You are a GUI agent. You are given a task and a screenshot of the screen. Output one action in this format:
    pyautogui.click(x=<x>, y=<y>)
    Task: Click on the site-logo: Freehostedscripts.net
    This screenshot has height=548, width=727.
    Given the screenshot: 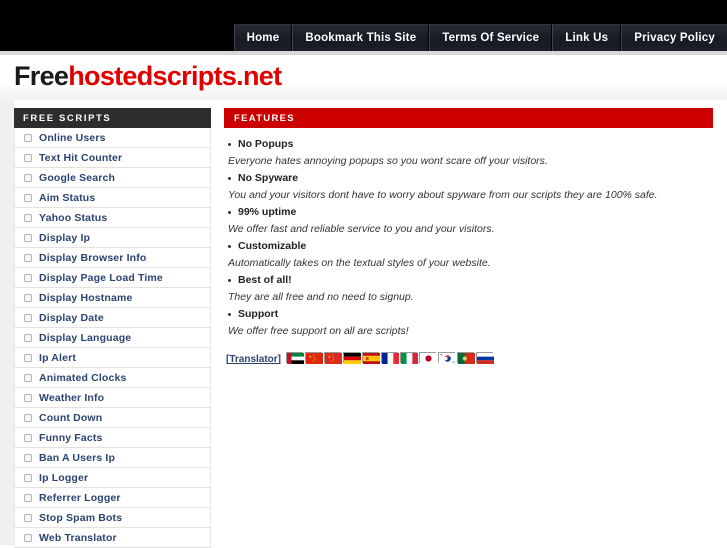 What is the action you would take?
    pyautogui.click(x=148, y=76)
    